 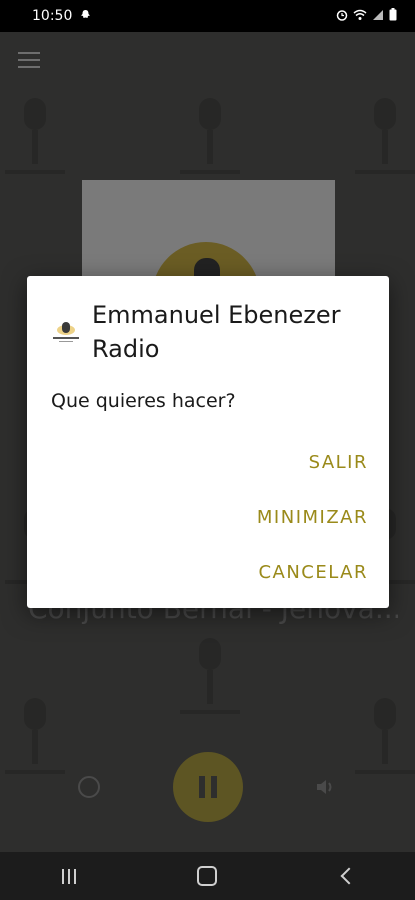 What do you see at coordinates (85, 16) in the screenshot?
I see `snapchat-ghost-icon` at bounding box center [85, 16].